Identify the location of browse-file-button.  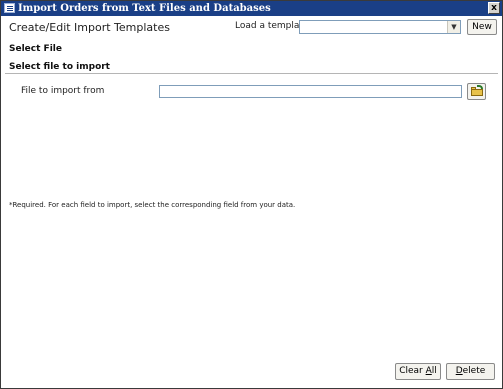
(476, 91).